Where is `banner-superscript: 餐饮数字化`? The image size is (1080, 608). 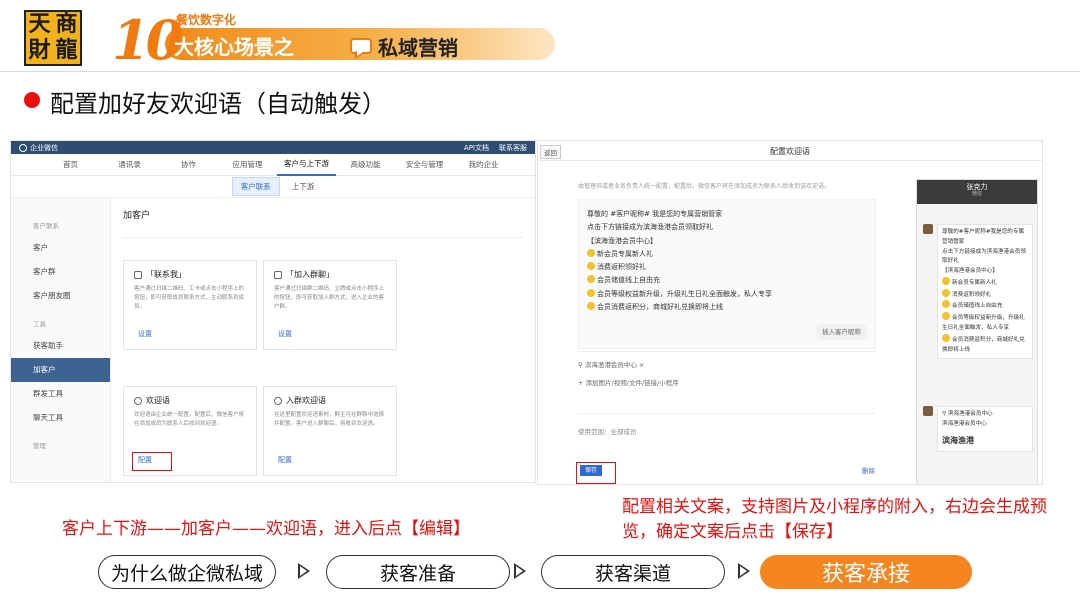 banner-superscript: 餐饮数字化 is located at coordinates (206, 20).